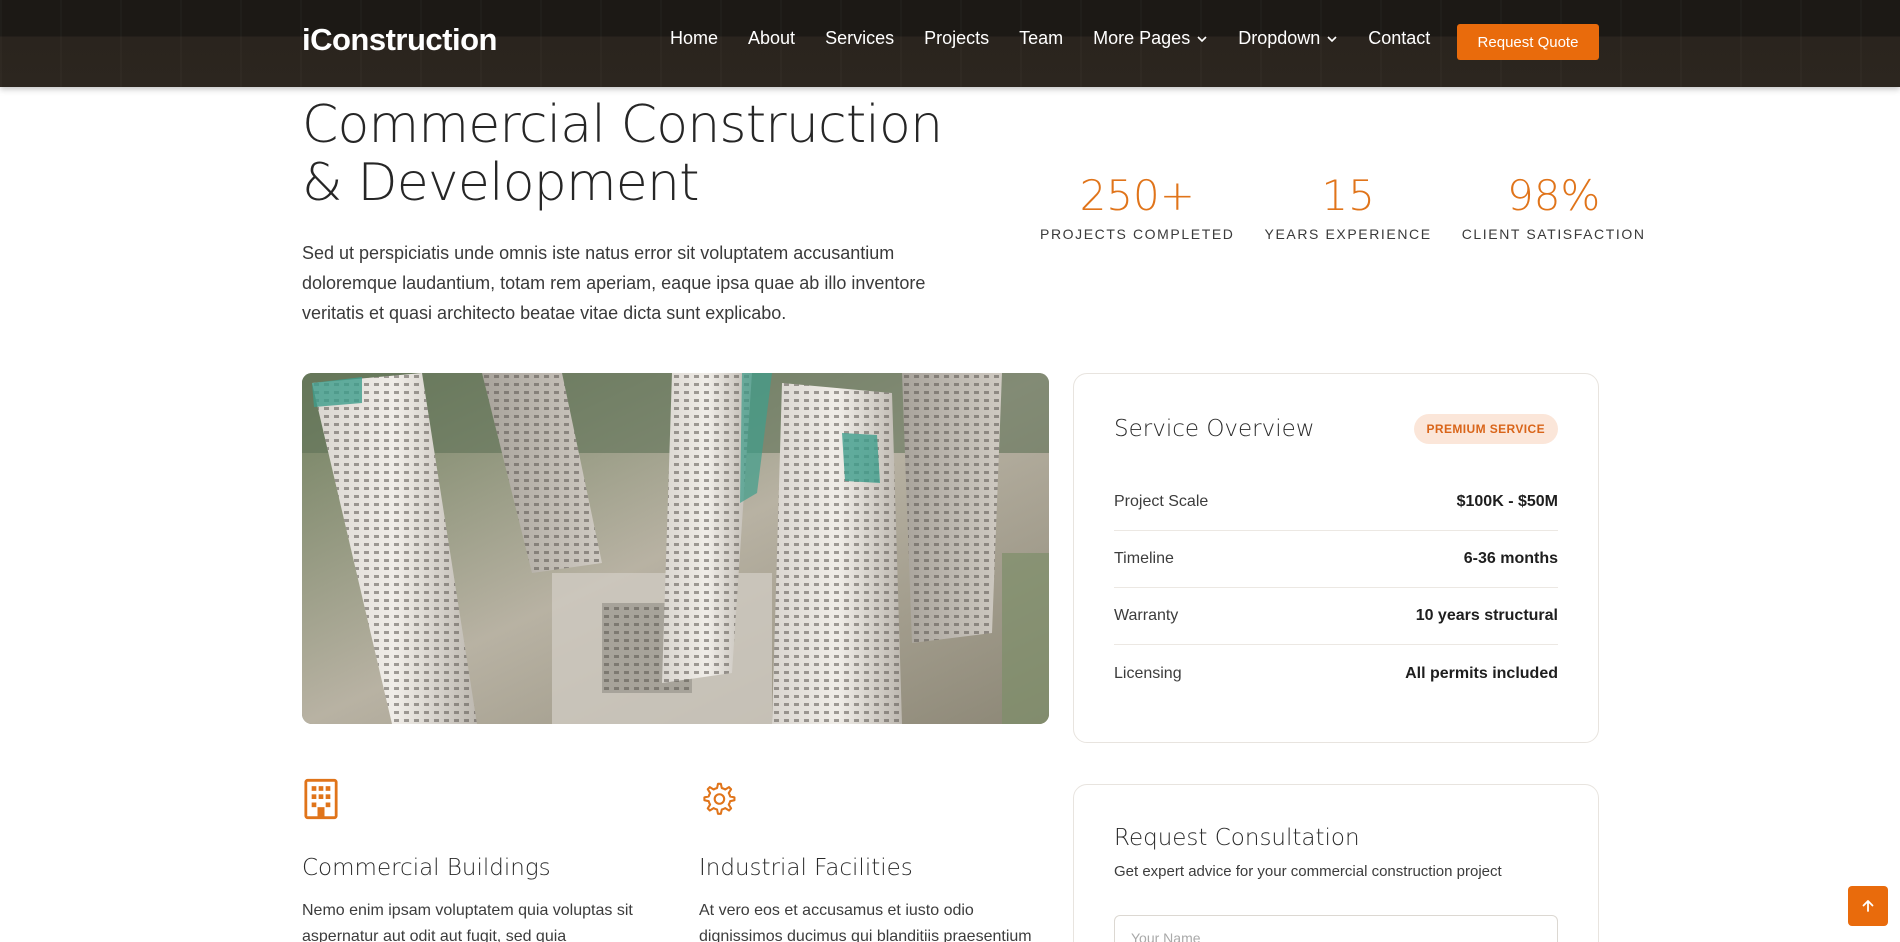  I want to click on stat-value: 15, so click(1348, 195).